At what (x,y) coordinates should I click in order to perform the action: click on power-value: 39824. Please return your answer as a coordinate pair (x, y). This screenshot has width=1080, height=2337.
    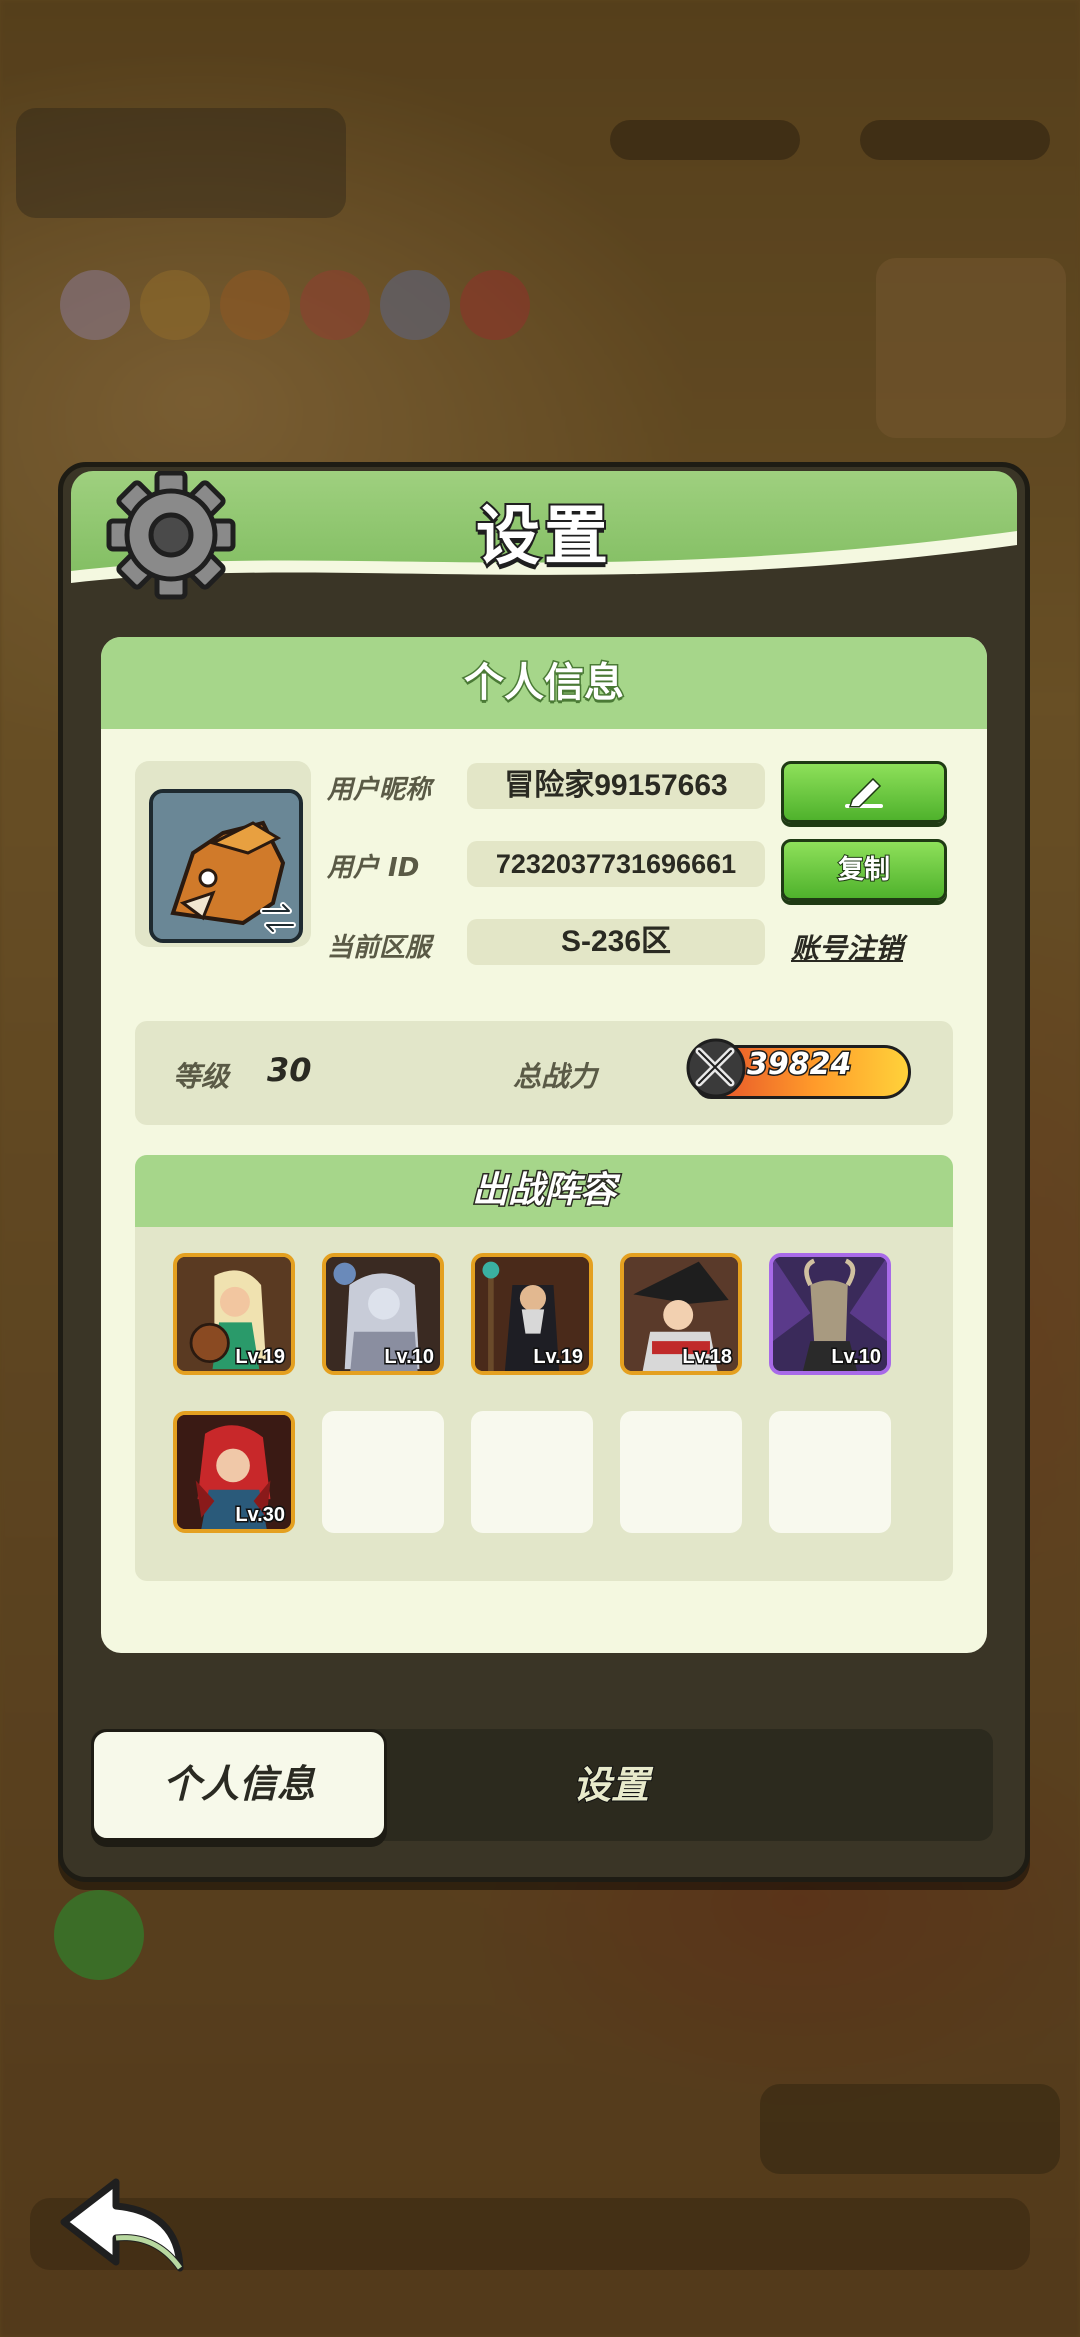
    Looking at the image, I should click on (798, 1065).